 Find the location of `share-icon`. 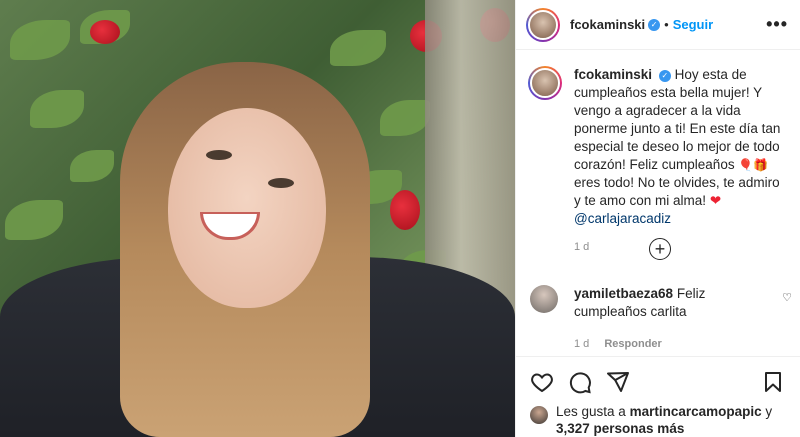

share-icon is located at coordinates (618, 382).